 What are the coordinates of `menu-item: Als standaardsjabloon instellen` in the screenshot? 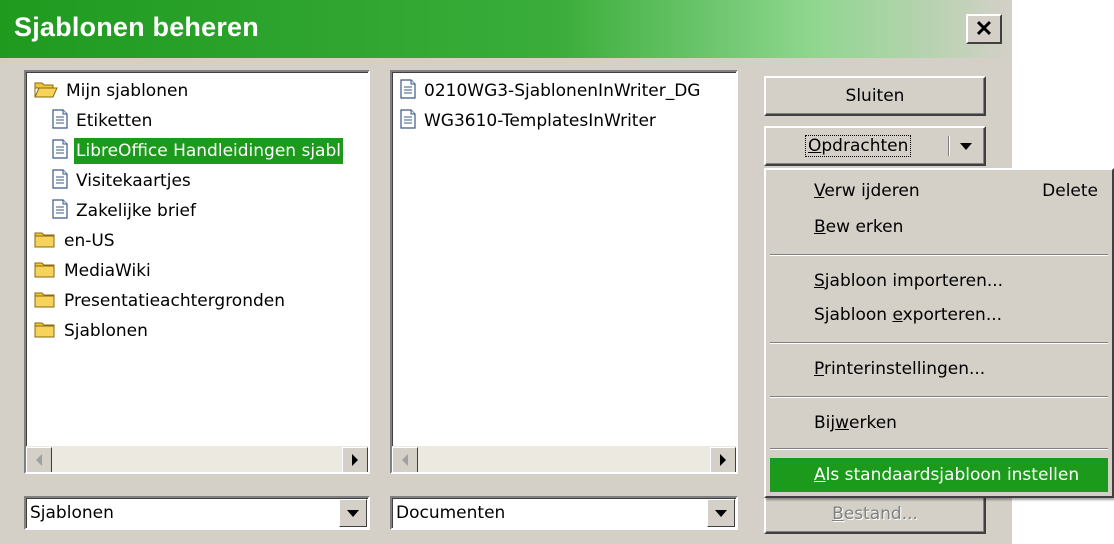 It's located at (939, 475).